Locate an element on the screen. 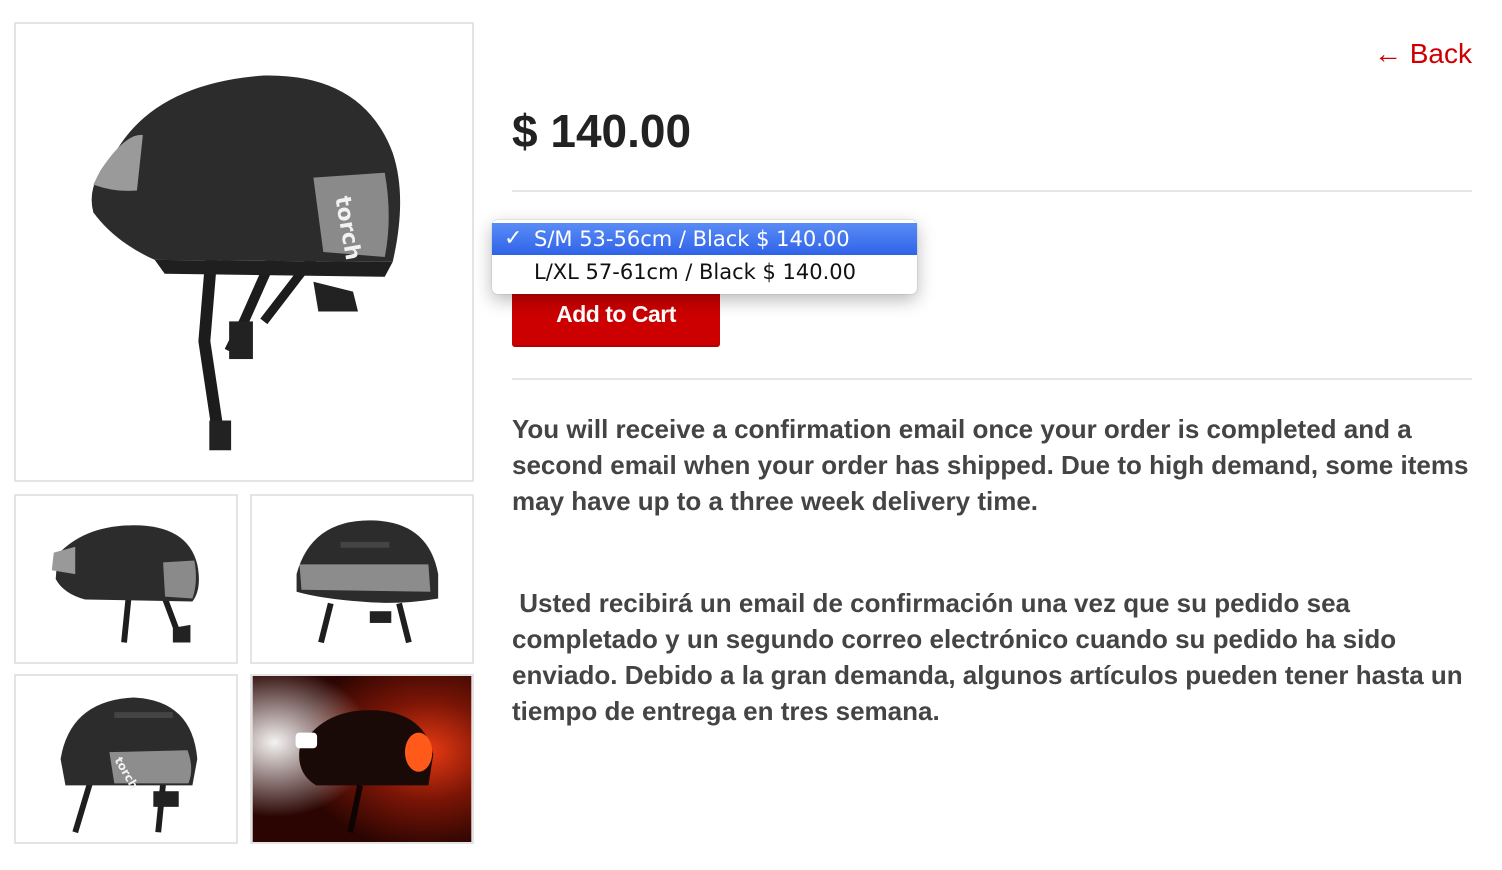 The height and width of the screenshot is (870, 1502). variant-option-sm: ✓ S/M 53-56cm / Black $ 140.00 is located at coordinates (704, 239).